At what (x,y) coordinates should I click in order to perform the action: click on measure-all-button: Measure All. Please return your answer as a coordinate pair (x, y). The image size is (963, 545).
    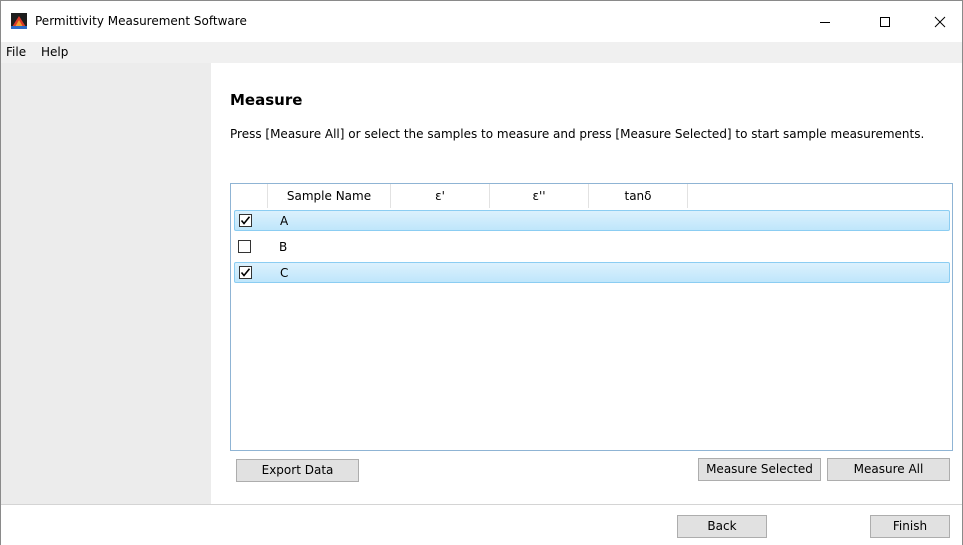
    Looking at the image, I should click on (888, 469).